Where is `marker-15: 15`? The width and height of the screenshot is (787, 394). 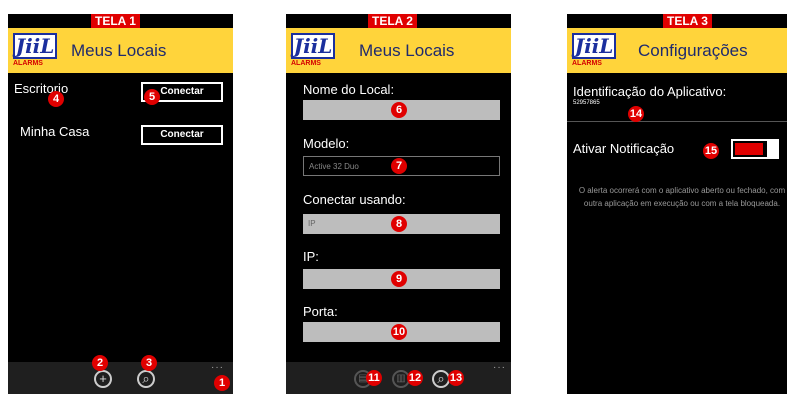
marker-15: 15 is located at coordinates (711, 151).